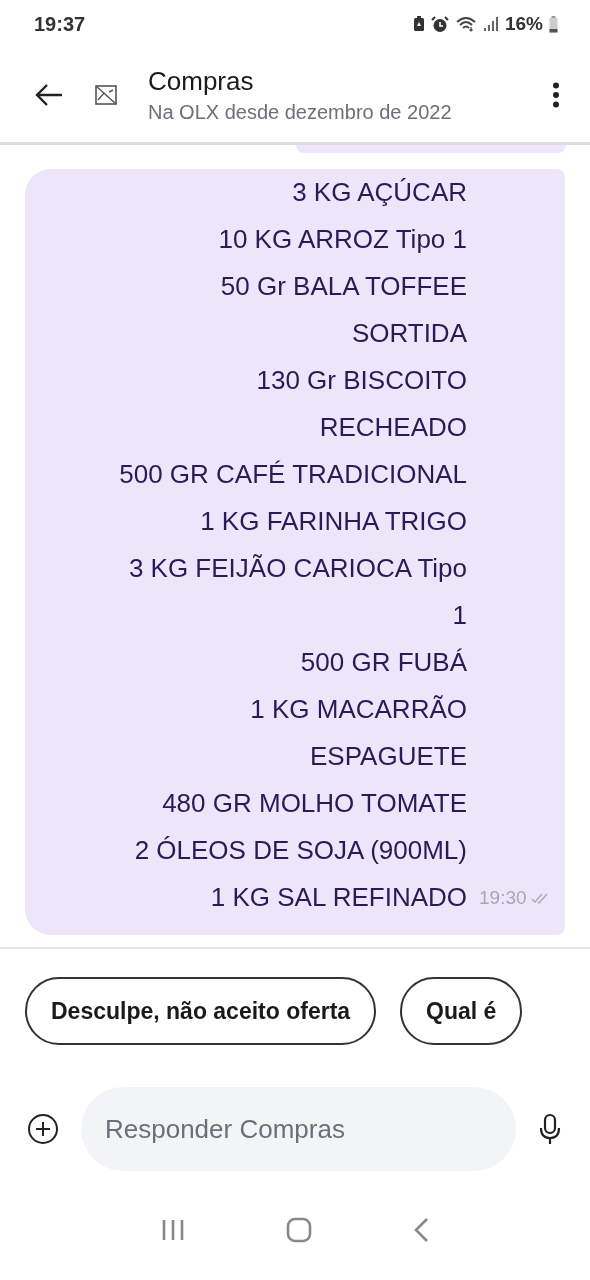 This screenshot has width=590, height=1280. I want to click on message-text: 1 KG SAL REFINADO, so click(338, 897).